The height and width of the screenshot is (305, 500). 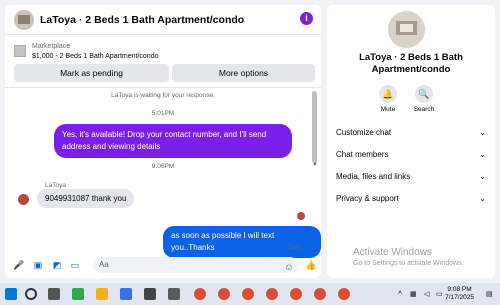 I want to click on marketplace-label: Marketplace, so click(x=51, y=46).